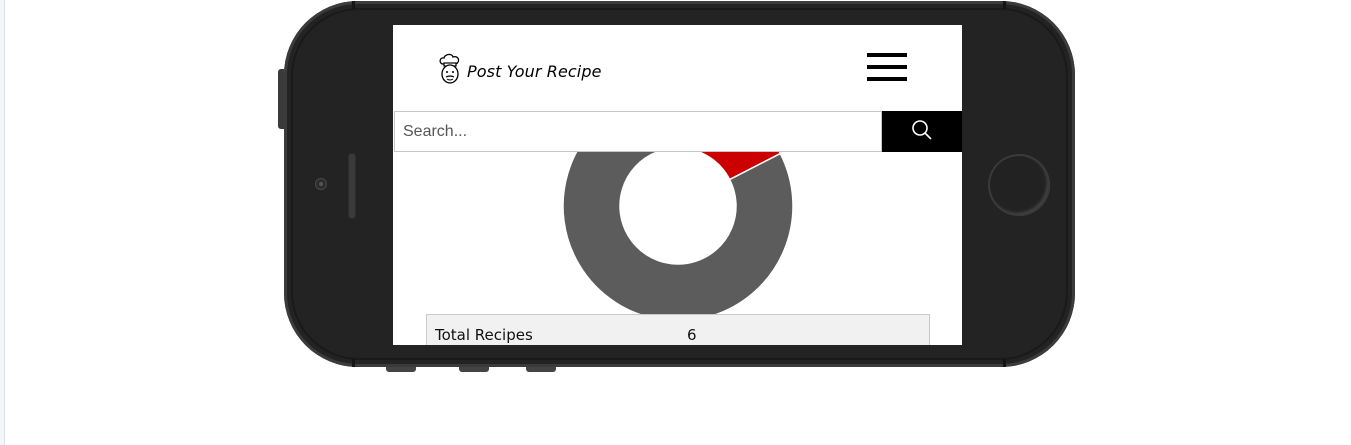 Image resolution: width=1351 pixels, height=445 pixels. Describe the element at coordinates (534, 71) in the screenshot. I see `brand-name: Post Your Recipe` at that location.